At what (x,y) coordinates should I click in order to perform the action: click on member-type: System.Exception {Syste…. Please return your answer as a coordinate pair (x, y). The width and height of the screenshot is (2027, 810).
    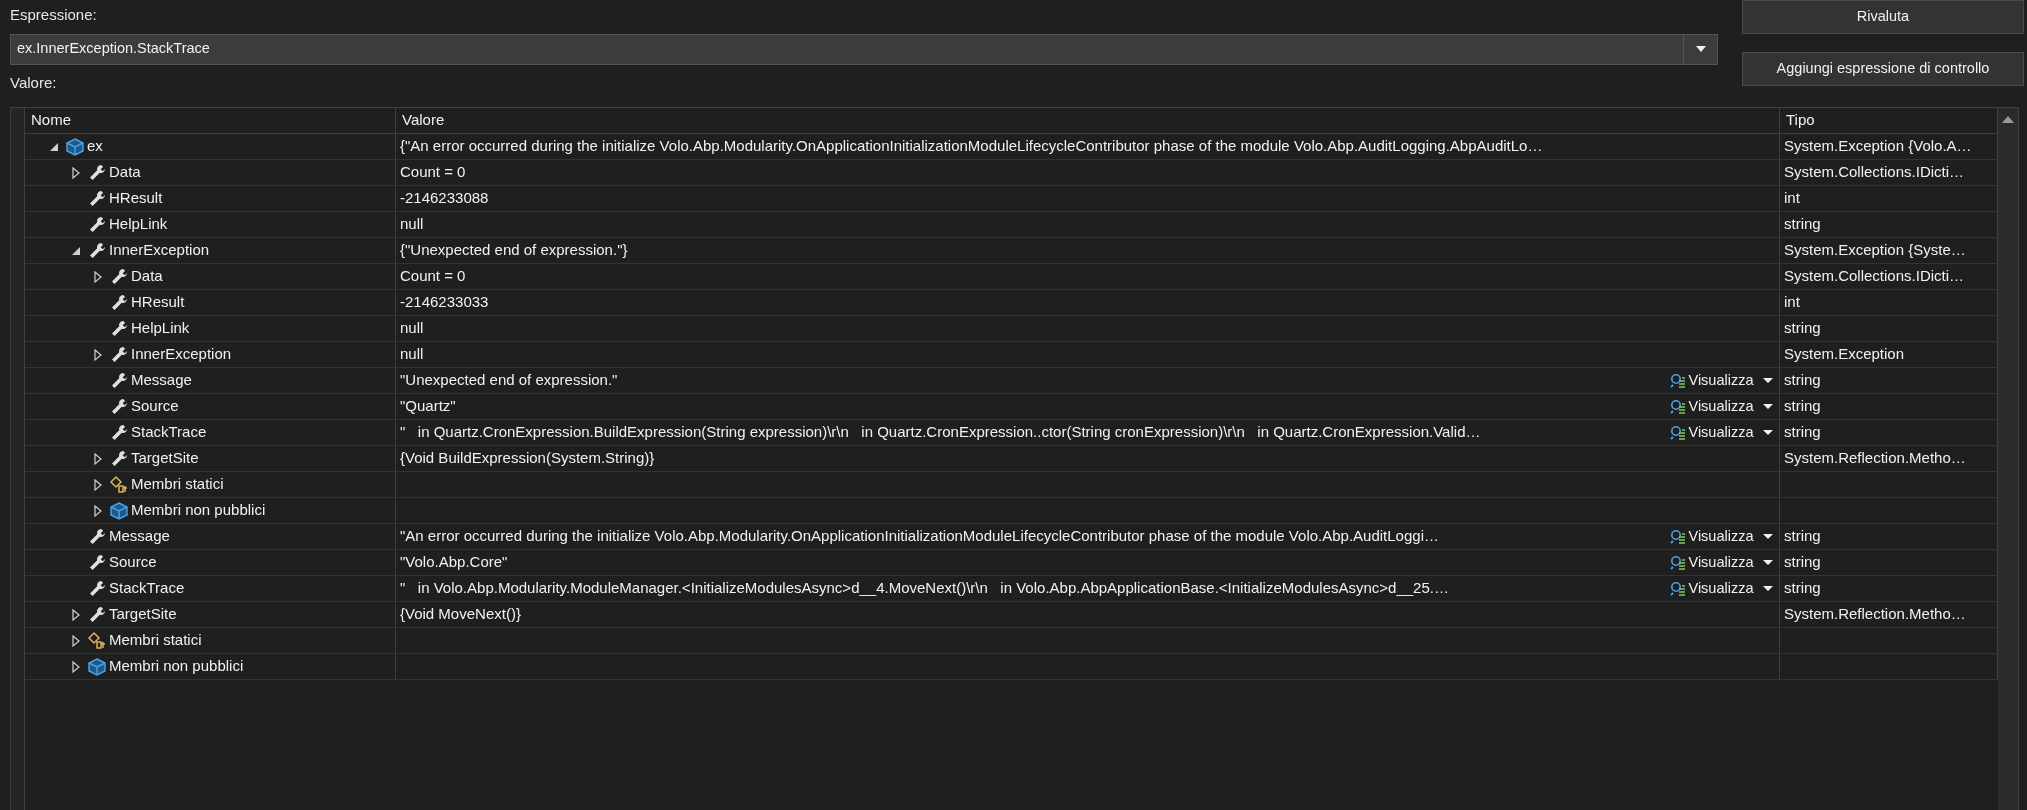
    Looking at the image, I should click on (1875, 250).